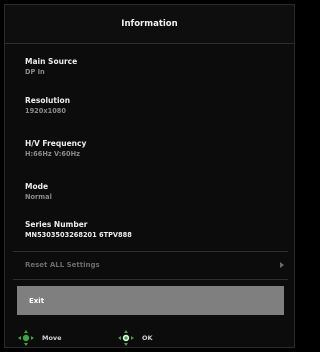 The width and height of the screenshot is (320, 352). What do you see at coordinates (282, 265) in the screenshot?
I see `chevron-right-icon` at bounding box center [282, 265].